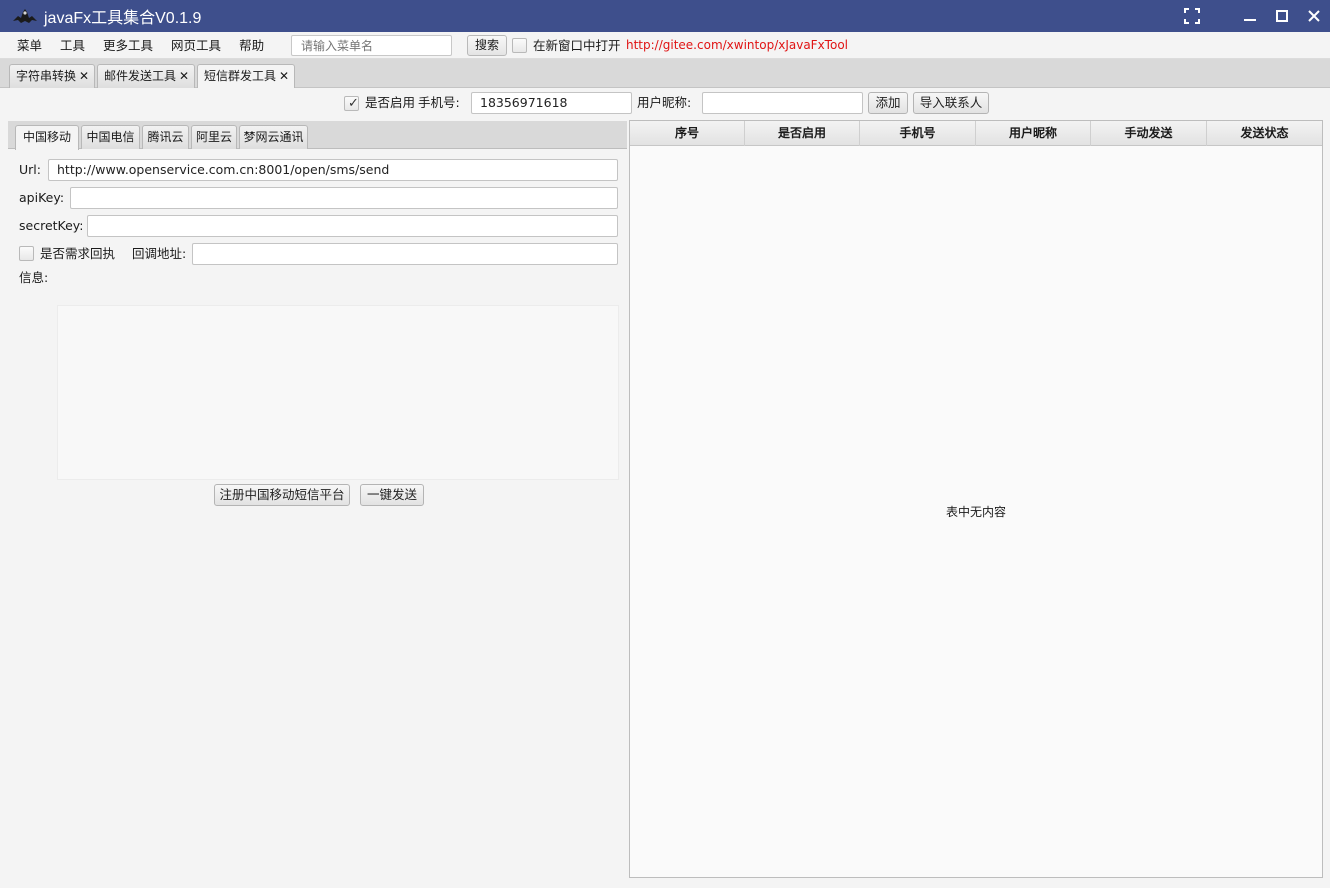 Image resolution: width=1330 pixels, height=888 pixels. What do you see at coordinates (214, 137) in the screenshot?
I see `tab-aliyun: 阿里云` at bounding box center [214, 137].